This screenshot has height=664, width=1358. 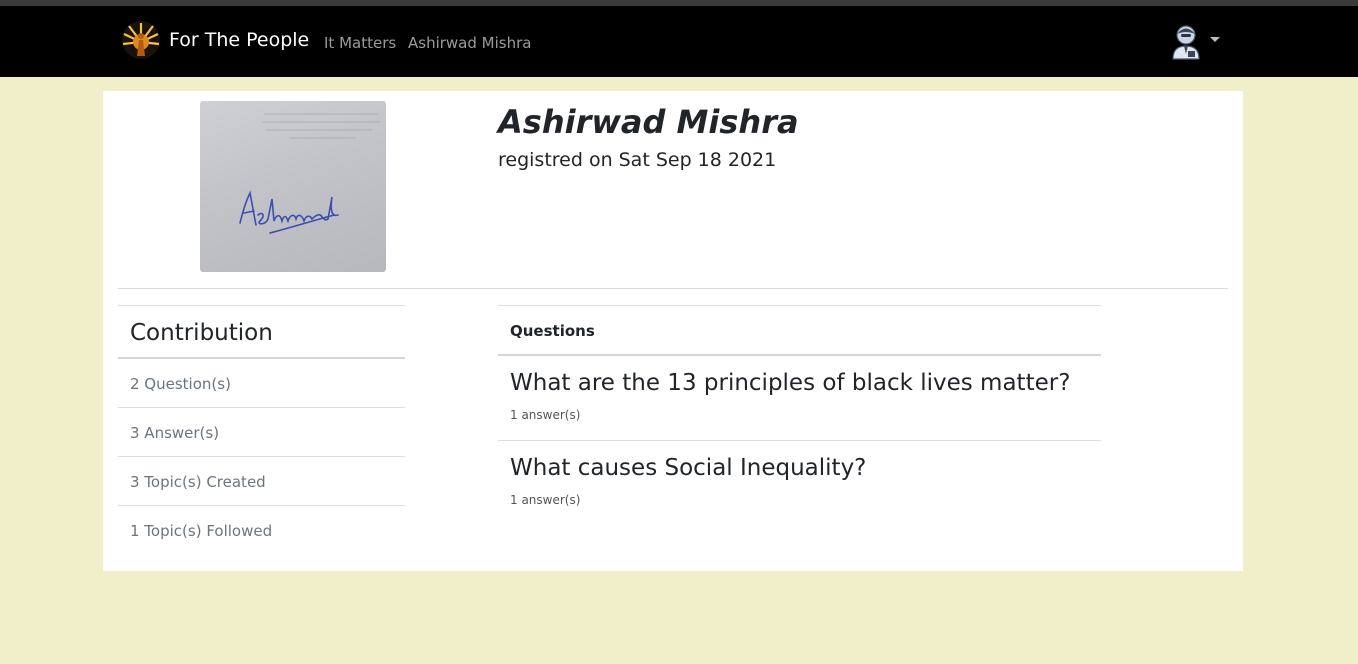 What do you see at coordinates (648, 122) in the screenshot?
I see `profile-name: Ashirwad Mishra` at bounding box center [648, 122].